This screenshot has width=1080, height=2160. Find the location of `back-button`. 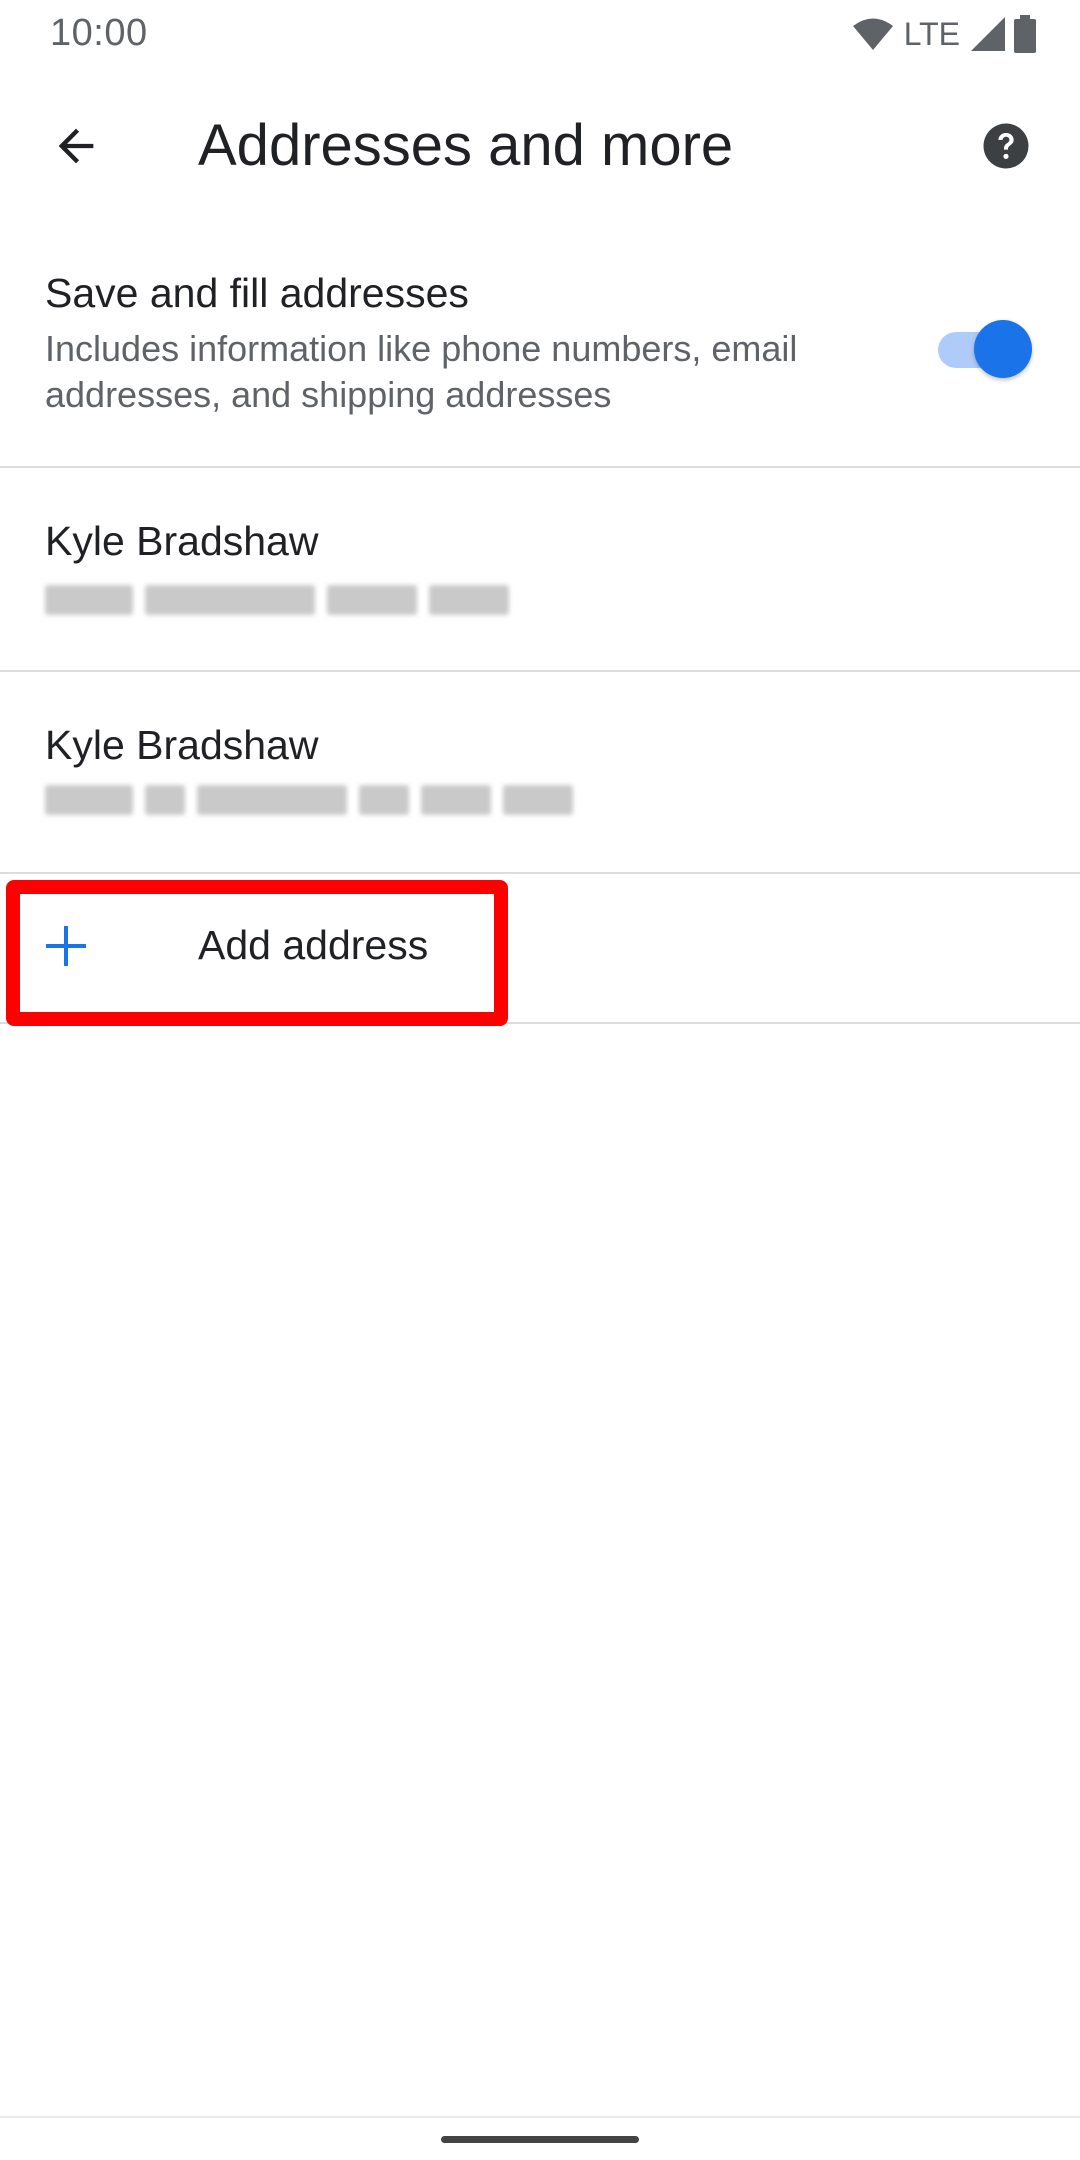

back-button is located at coordinates (76, 146).